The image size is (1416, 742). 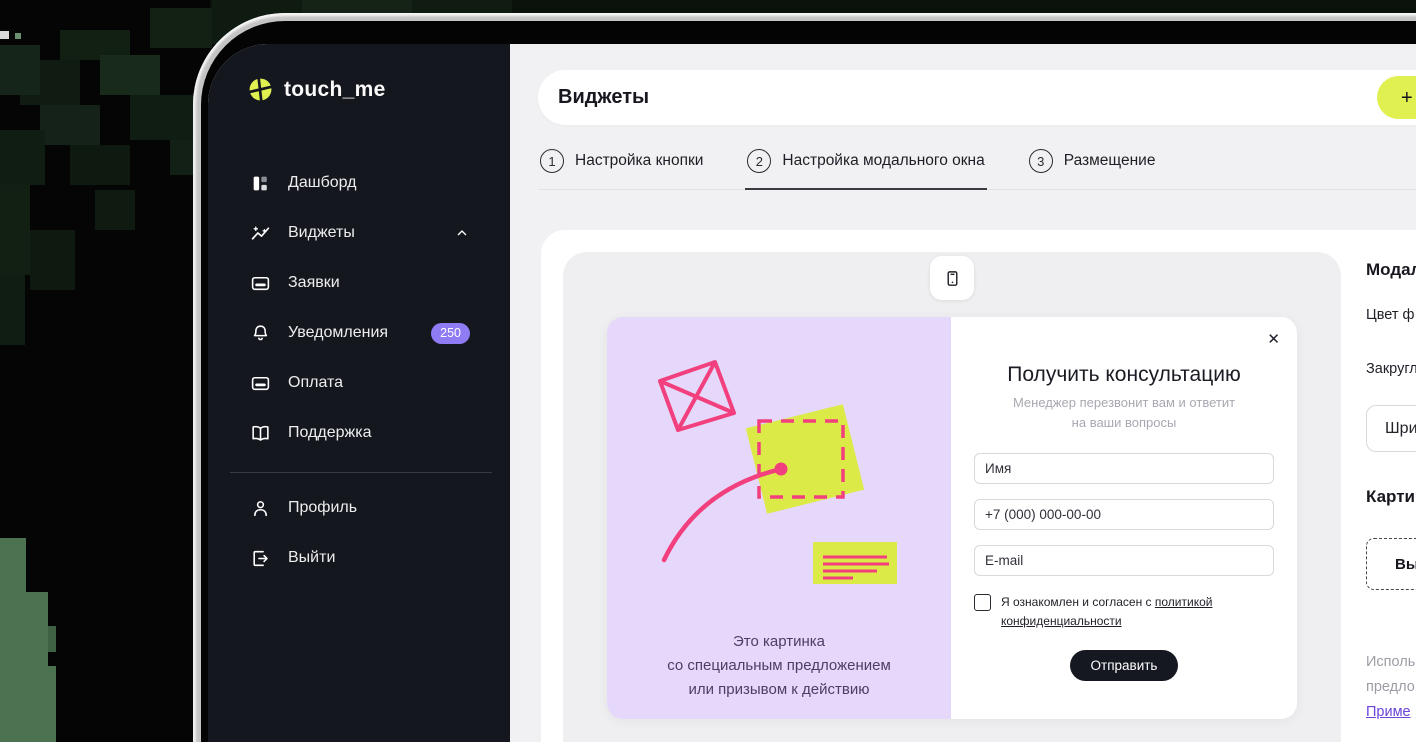 I want to click on brand-logo: touch_me, so click(x=359, y=73).